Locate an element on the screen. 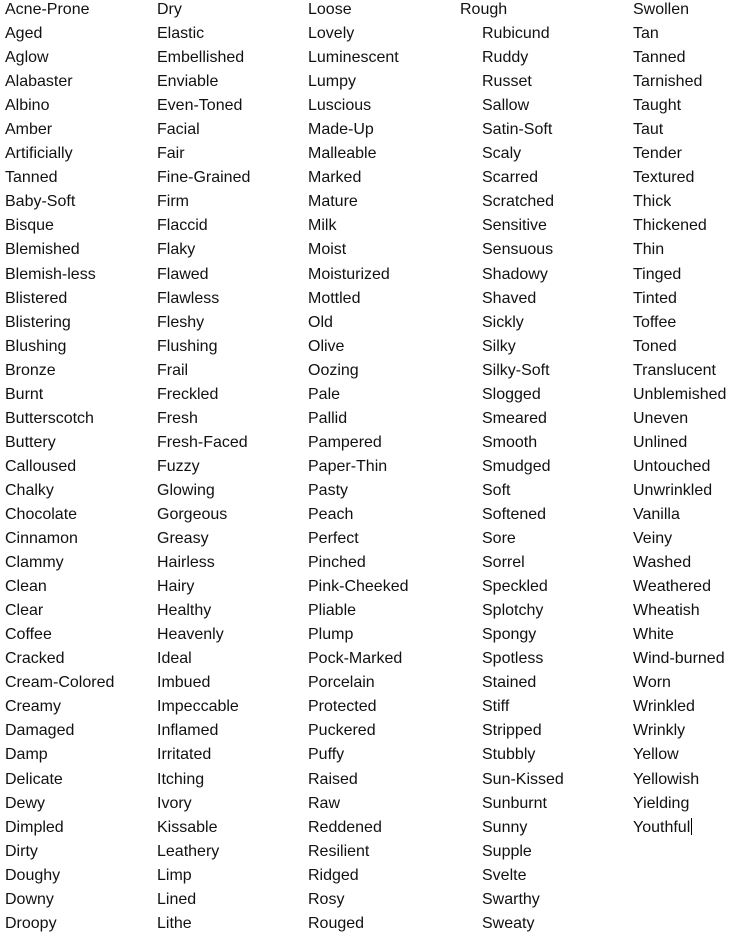  word-item: Loose is located at coordinates (330, 9).